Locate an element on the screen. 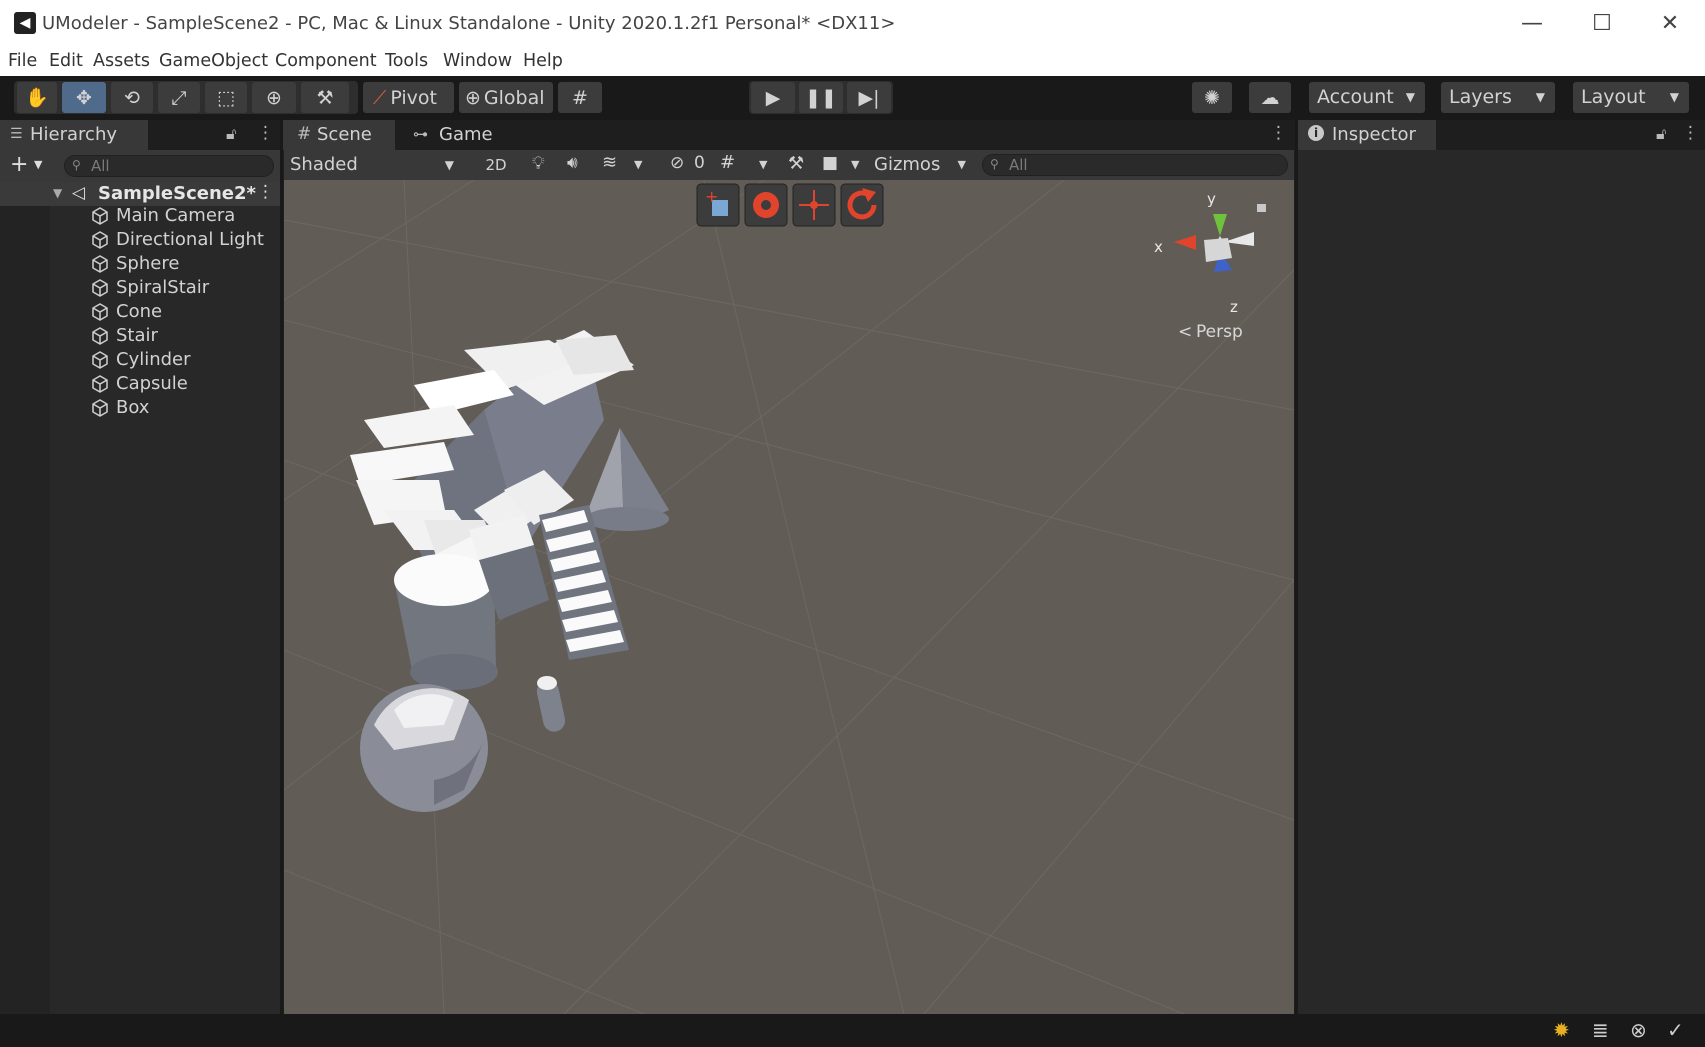  minimize-button: — is located at coordinates (1532, 24).